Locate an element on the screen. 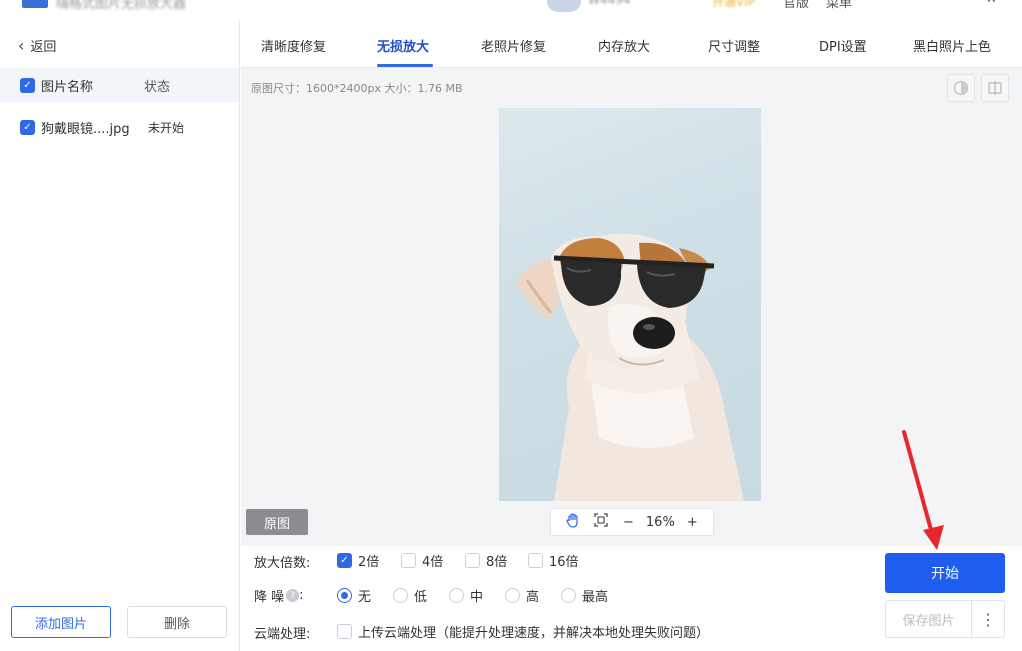  scale-2x-label: 2倍 is located at coordinates (369, 562).